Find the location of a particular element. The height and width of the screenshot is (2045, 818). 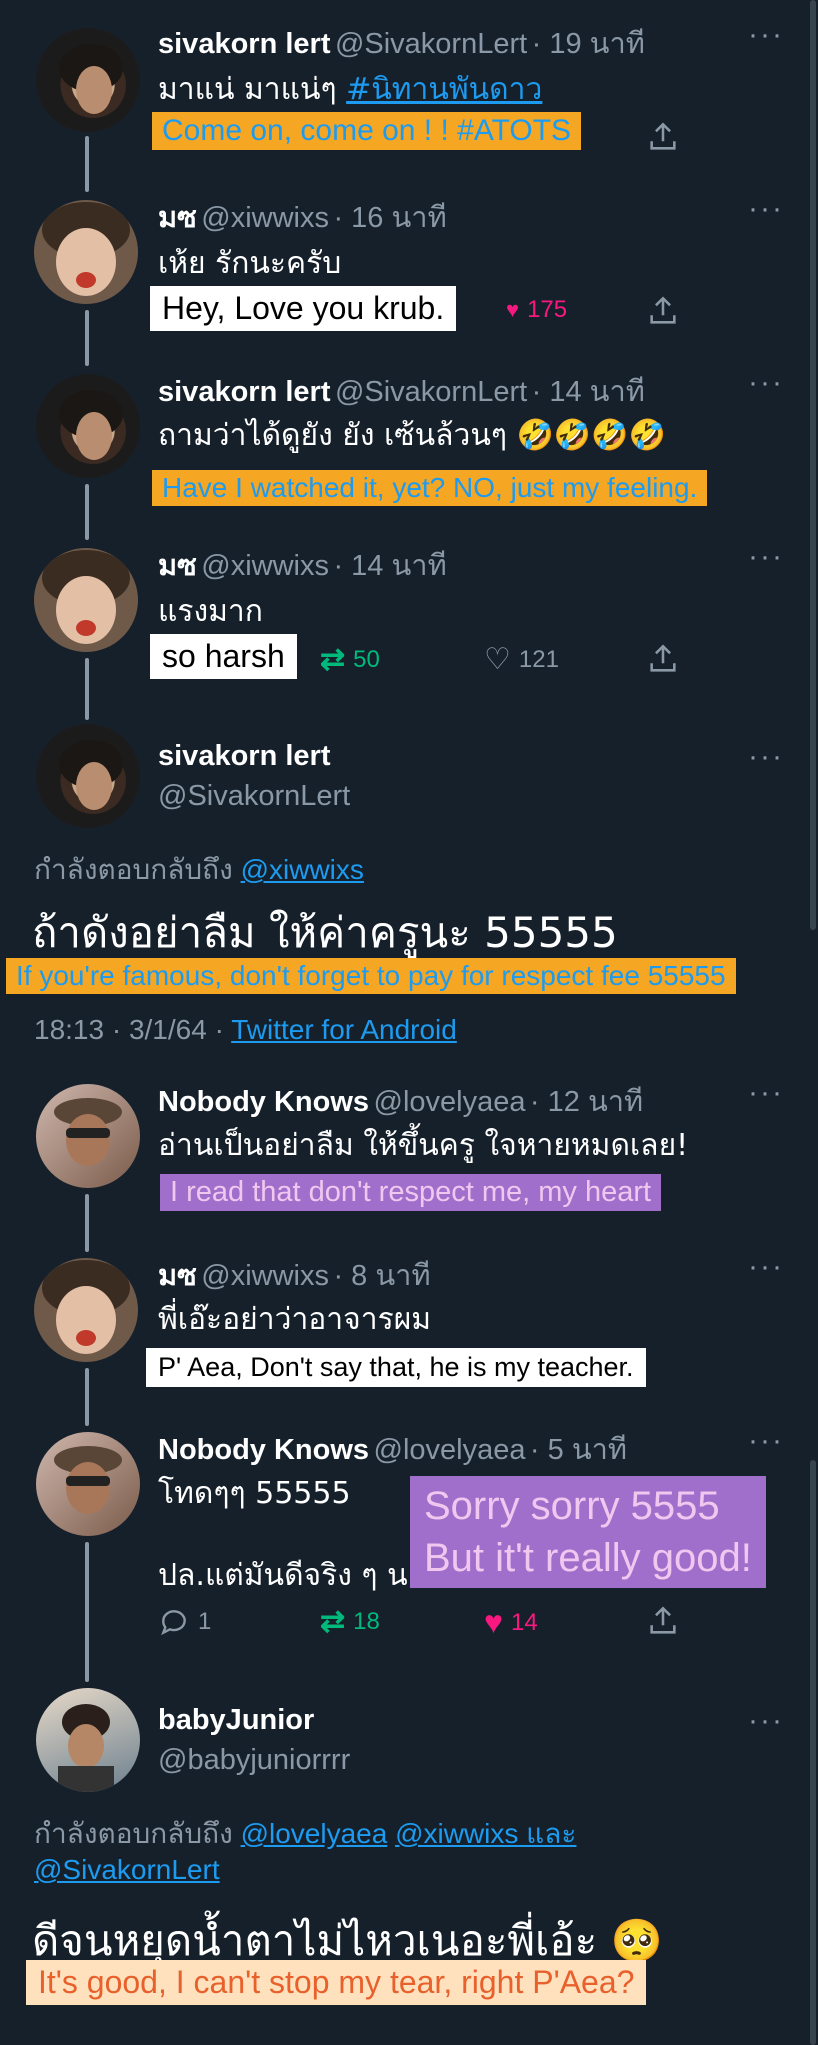

reply-icon is located at coordinates (173, 1623).